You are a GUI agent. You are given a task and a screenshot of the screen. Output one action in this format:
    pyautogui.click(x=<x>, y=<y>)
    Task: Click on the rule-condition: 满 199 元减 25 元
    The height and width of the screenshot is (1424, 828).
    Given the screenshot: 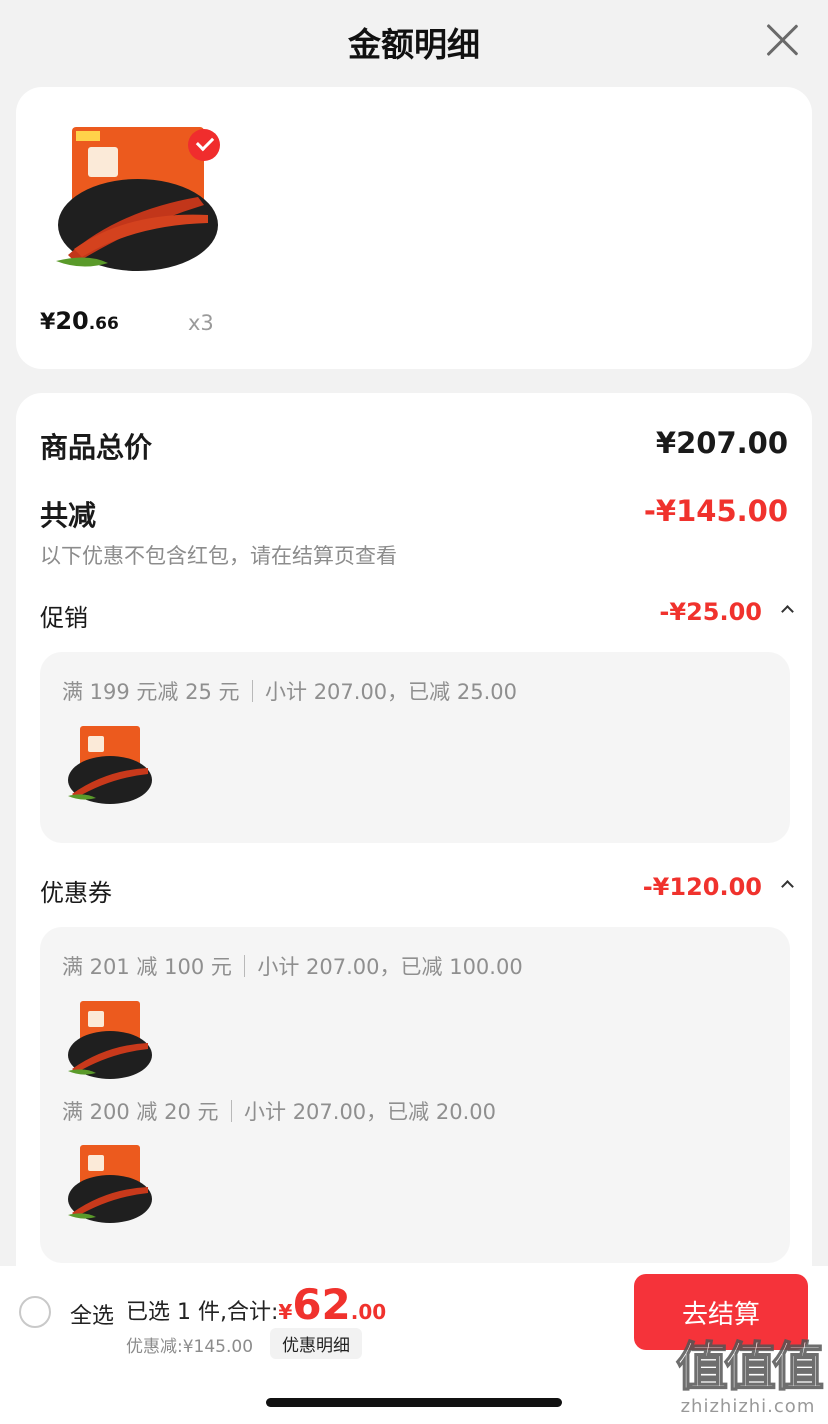 What is the action you would take?
    pyautogui.click(x=151, y=692)
    